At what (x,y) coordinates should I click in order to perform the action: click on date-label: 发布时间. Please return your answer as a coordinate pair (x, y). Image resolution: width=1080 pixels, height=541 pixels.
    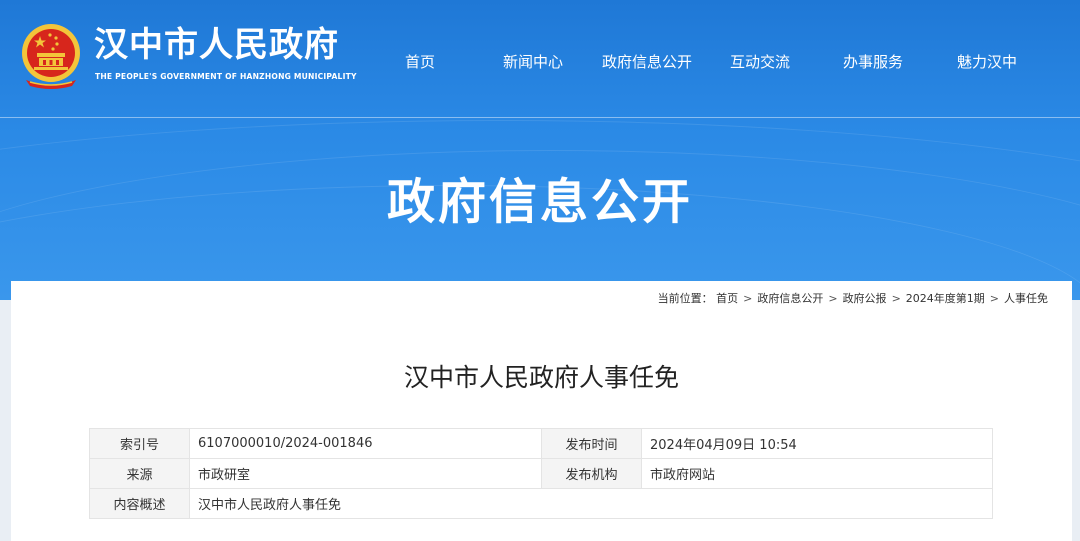
    Looking at the image, I should click on (591, 443).